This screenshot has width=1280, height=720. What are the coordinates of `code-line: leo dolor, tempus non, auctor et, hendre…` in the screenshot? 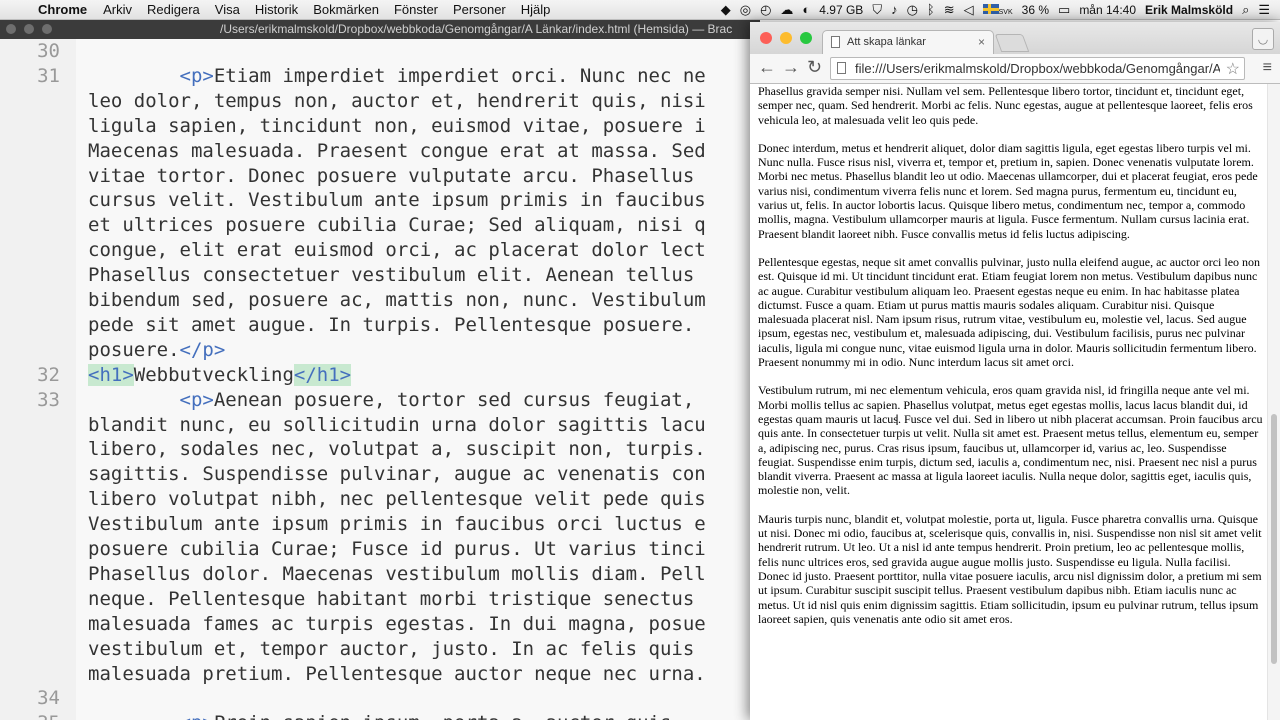 It's located at (397, 101).